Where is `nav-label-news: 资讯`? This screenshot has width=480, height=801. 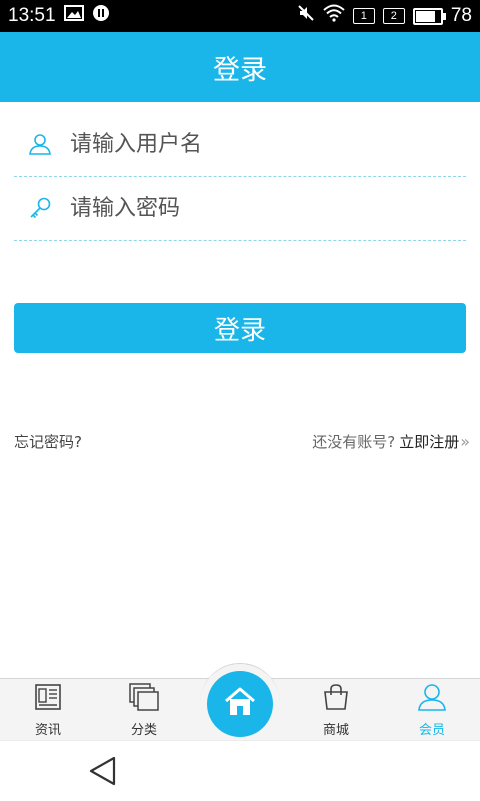
nav-label-news: 资讯 is located at coordinates (47, 730).